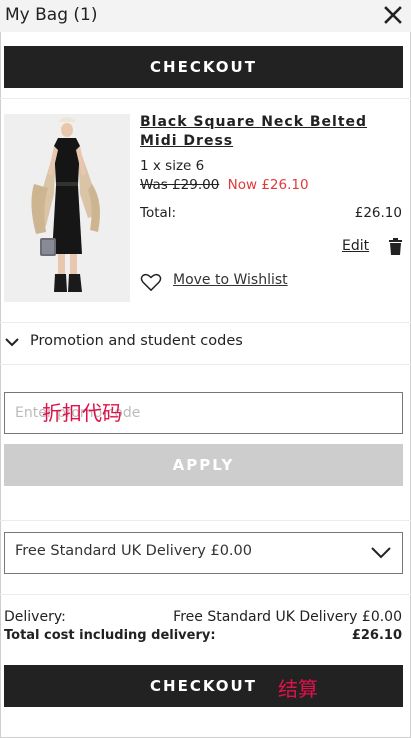 Image resolution: width=411 pixels, height=738 pixels. Describe the element at coordinates (133, 551) in the screenshot. I see `delivery-selected-option: Free Standard UK Delivery £0.00` at that location.